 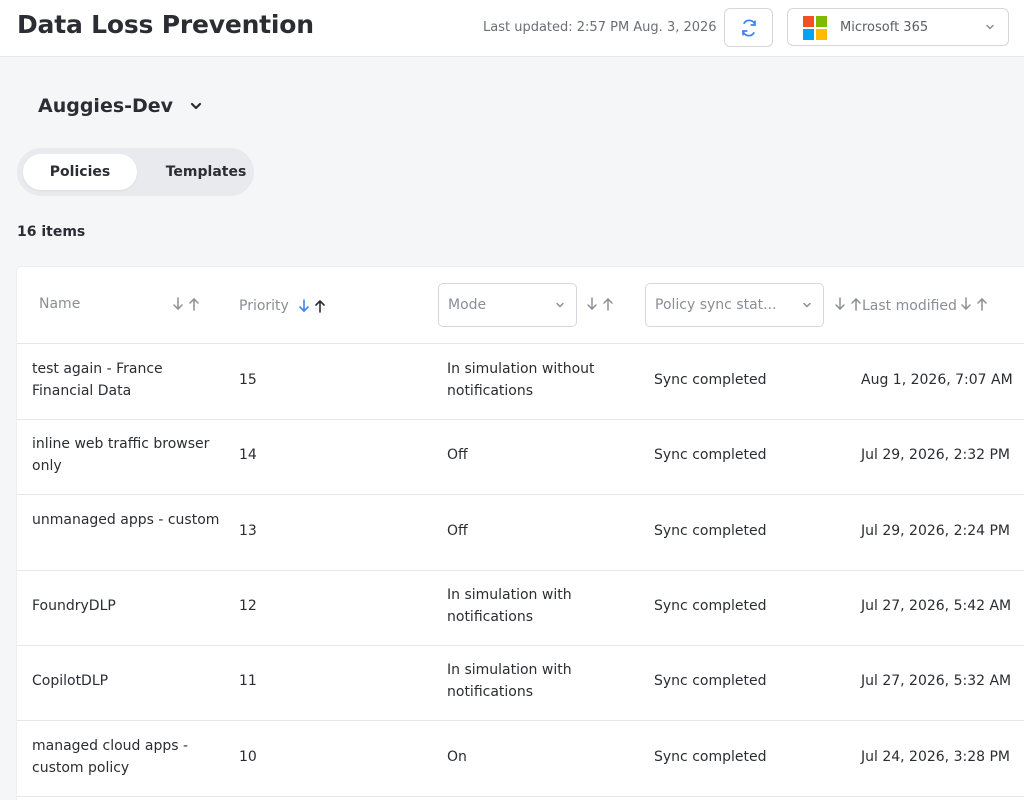 What do you see at coordinates (127, 520) in the screenshot?
I see `policy-name: unmanaged apps - custom` at bounding box center [127, 520].